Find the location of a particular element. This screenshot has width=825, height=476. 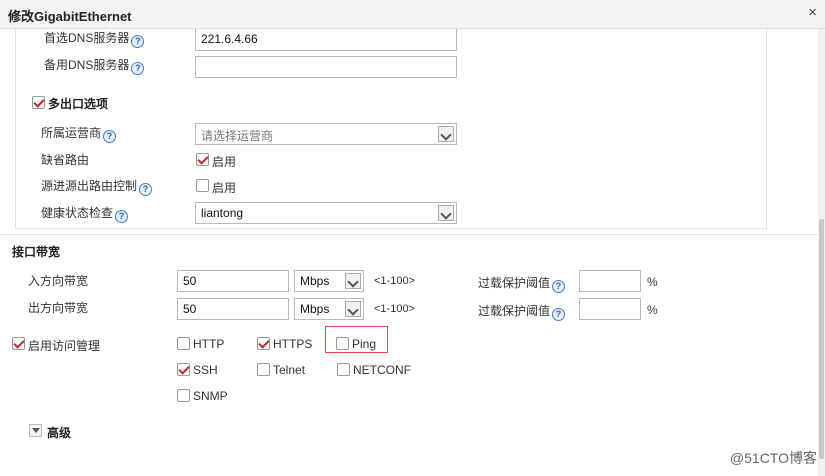

outbound-range-hint: <1-100> is located at coordinates (394, 309).